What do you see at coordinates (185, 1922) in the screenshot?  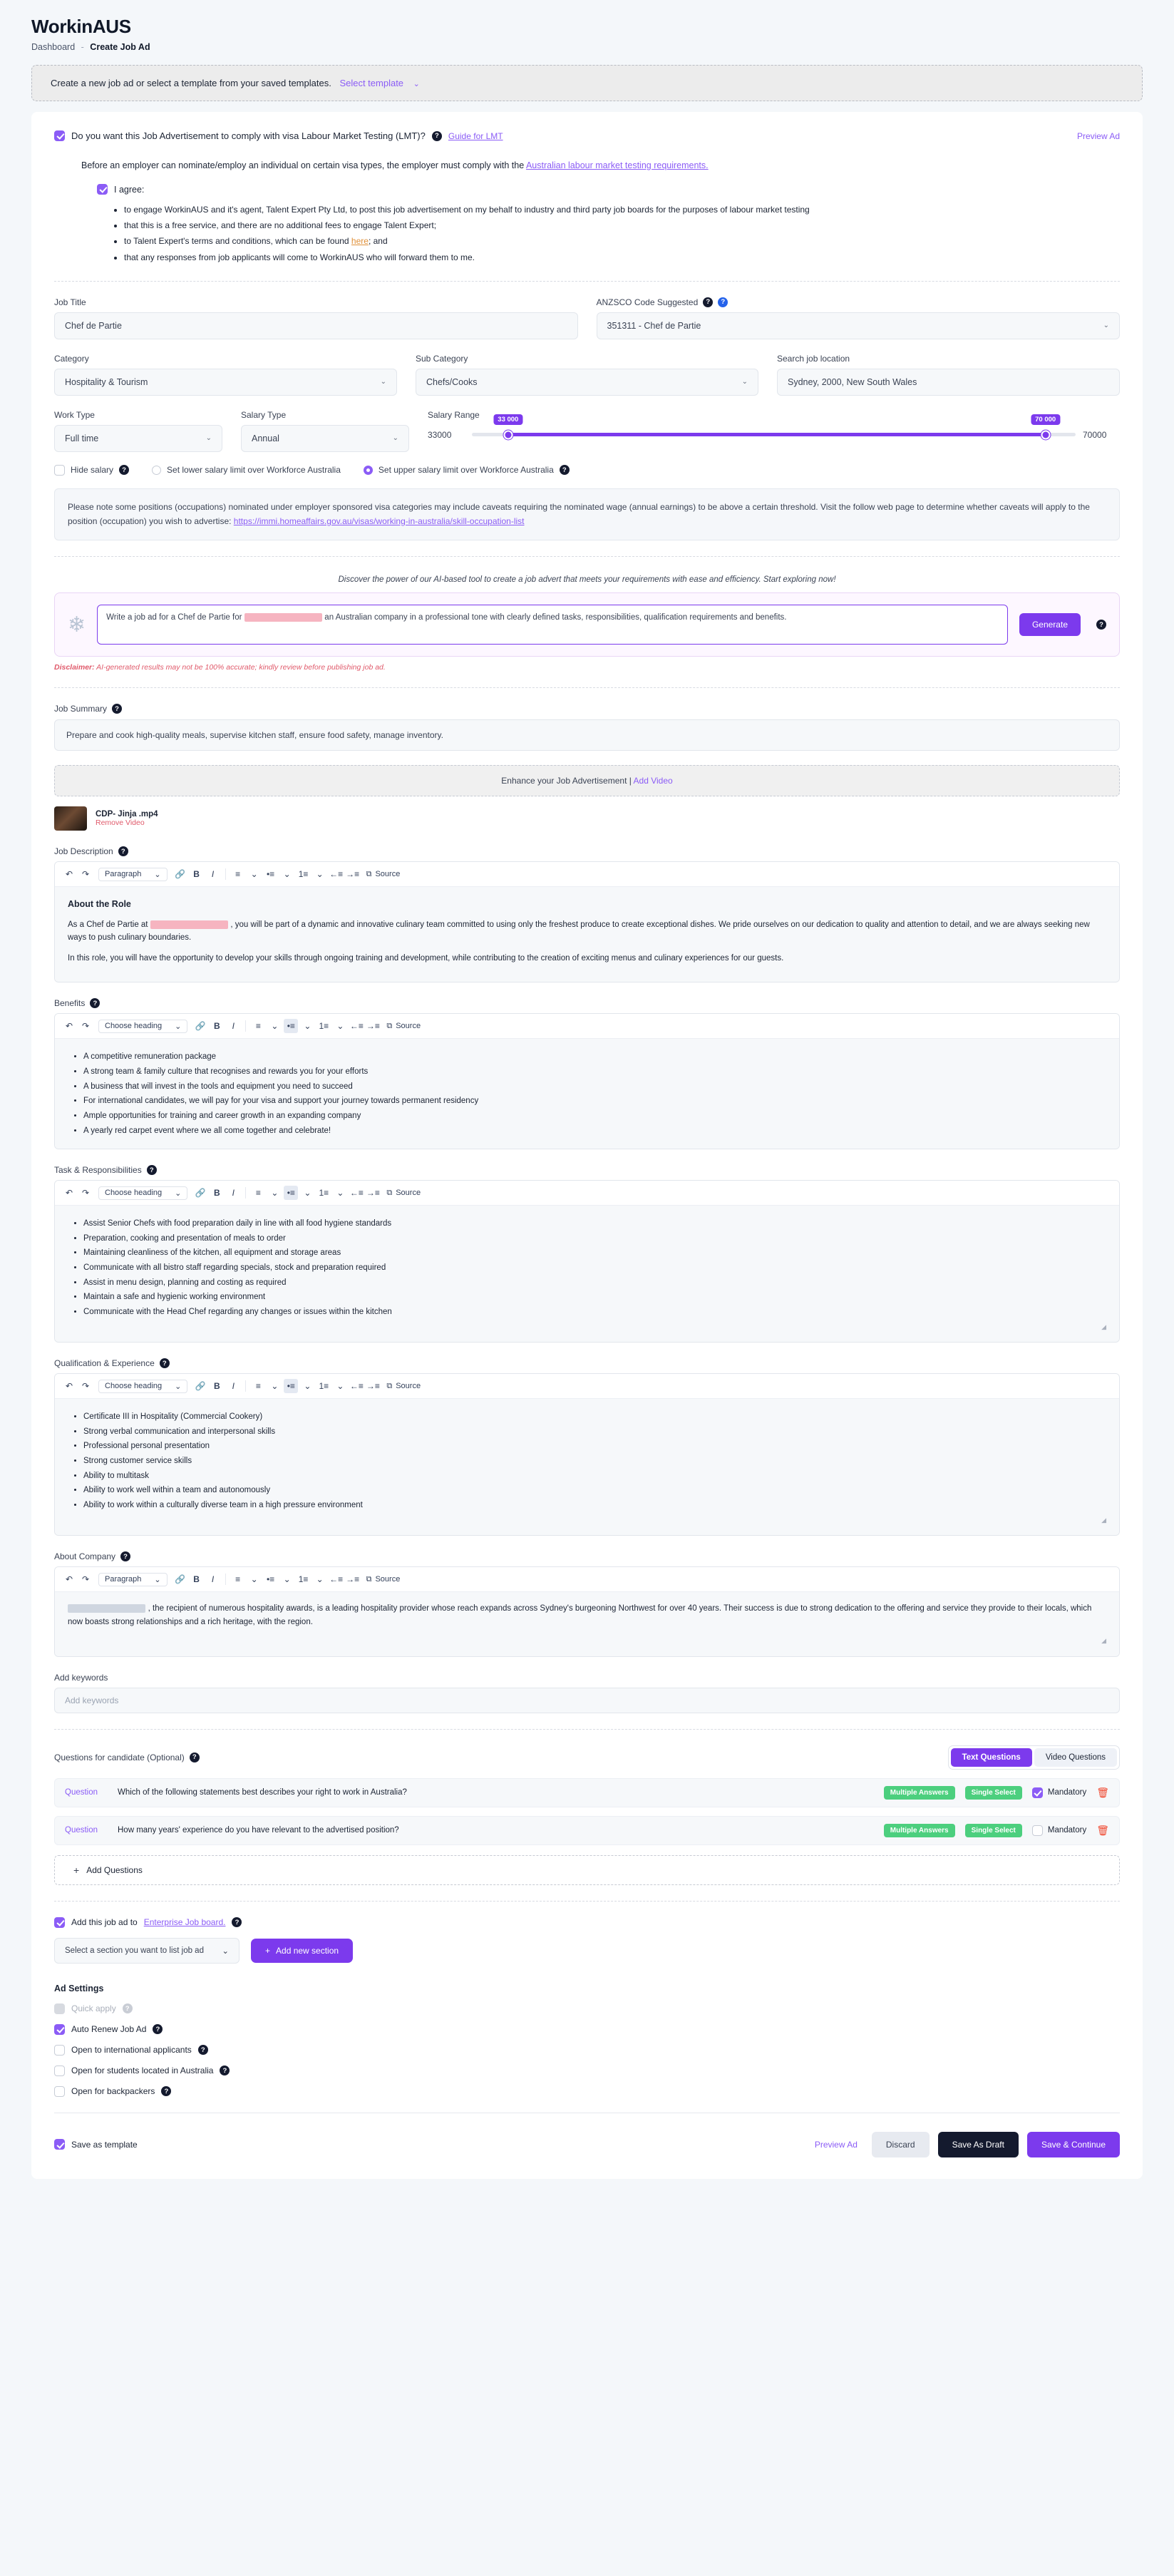 I see `enterprise-job-board-link: Enterprise Job board.` at bounding box center [185, 1922].